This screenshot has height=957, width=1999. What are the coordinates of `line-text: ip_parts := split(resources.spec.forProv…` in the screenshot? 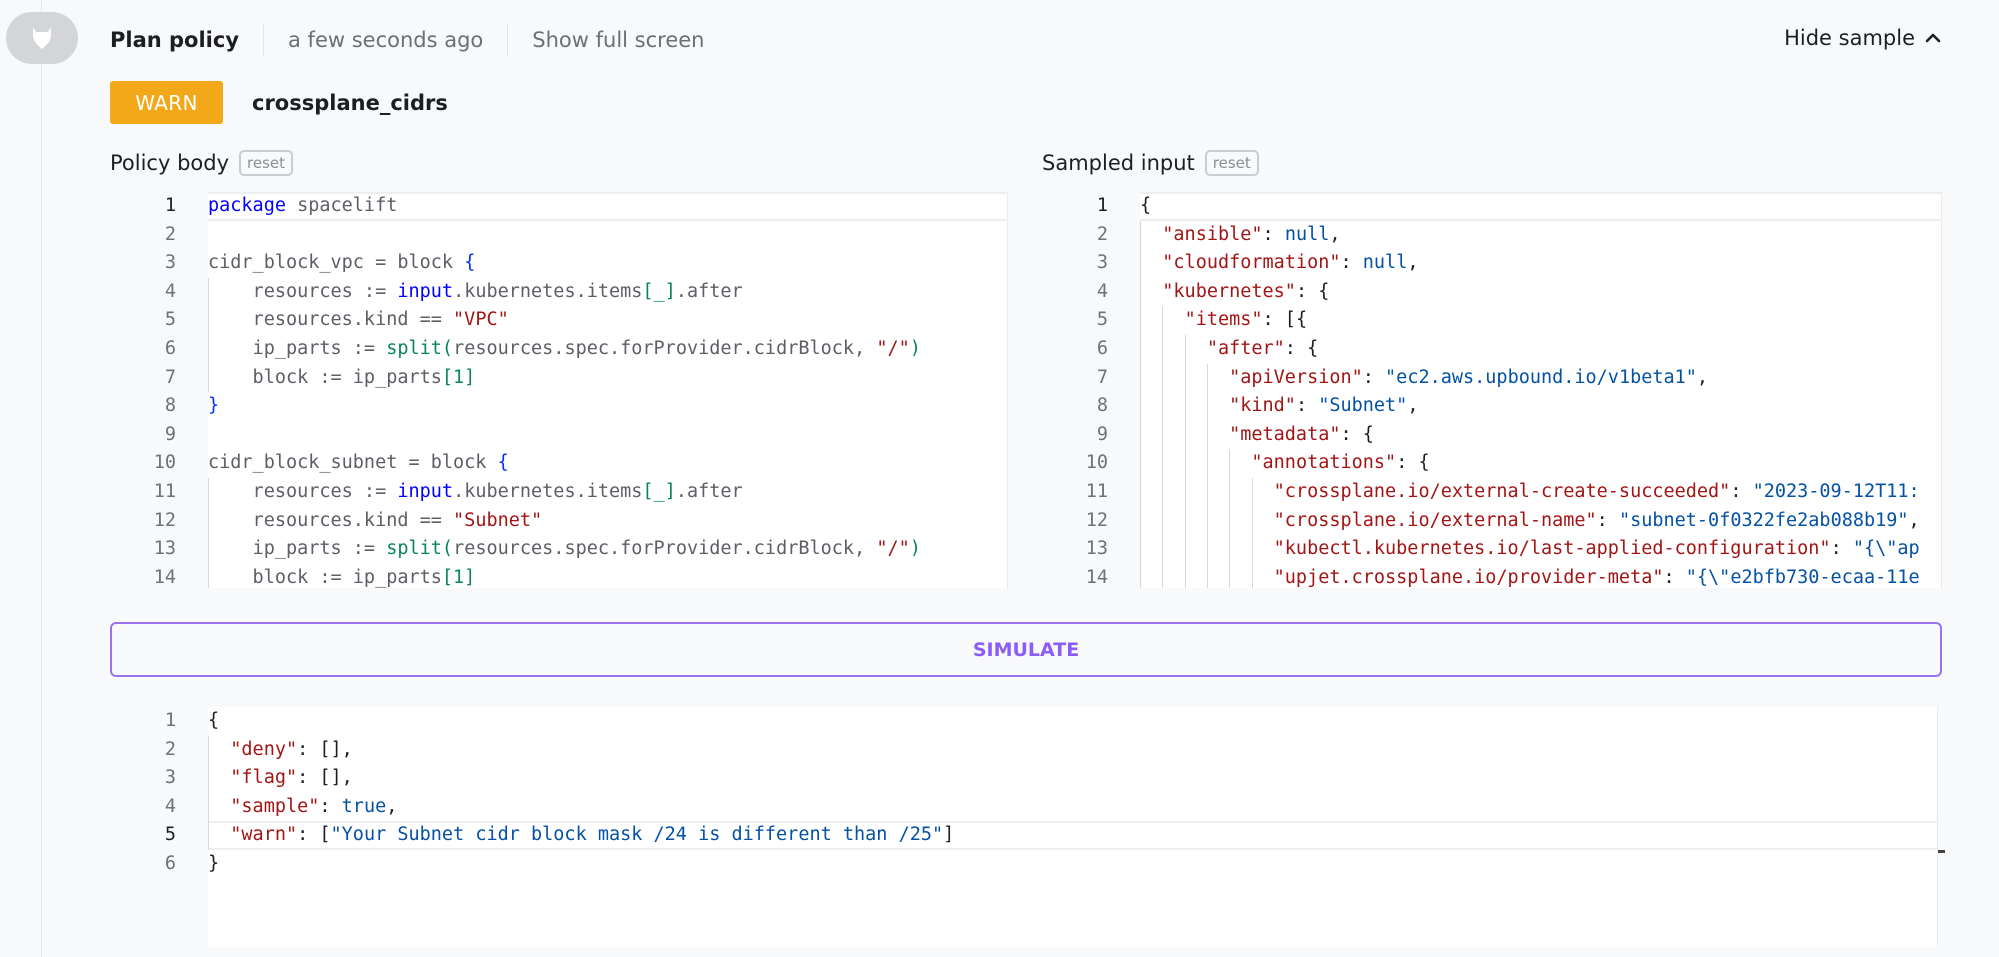 It's located at (564, 349).